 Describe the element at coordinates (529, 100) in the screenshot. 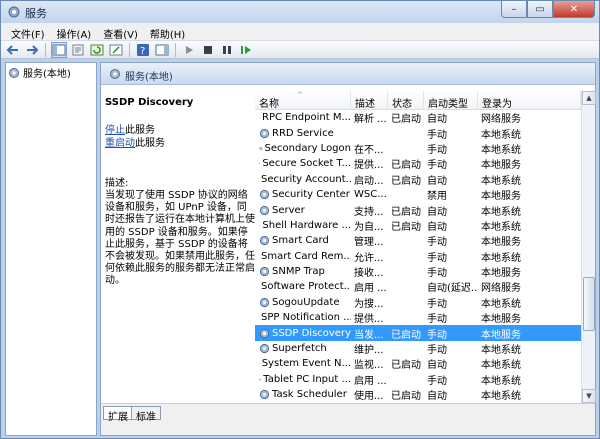

I see `column-header-log-on-as: 登录为` at that location.